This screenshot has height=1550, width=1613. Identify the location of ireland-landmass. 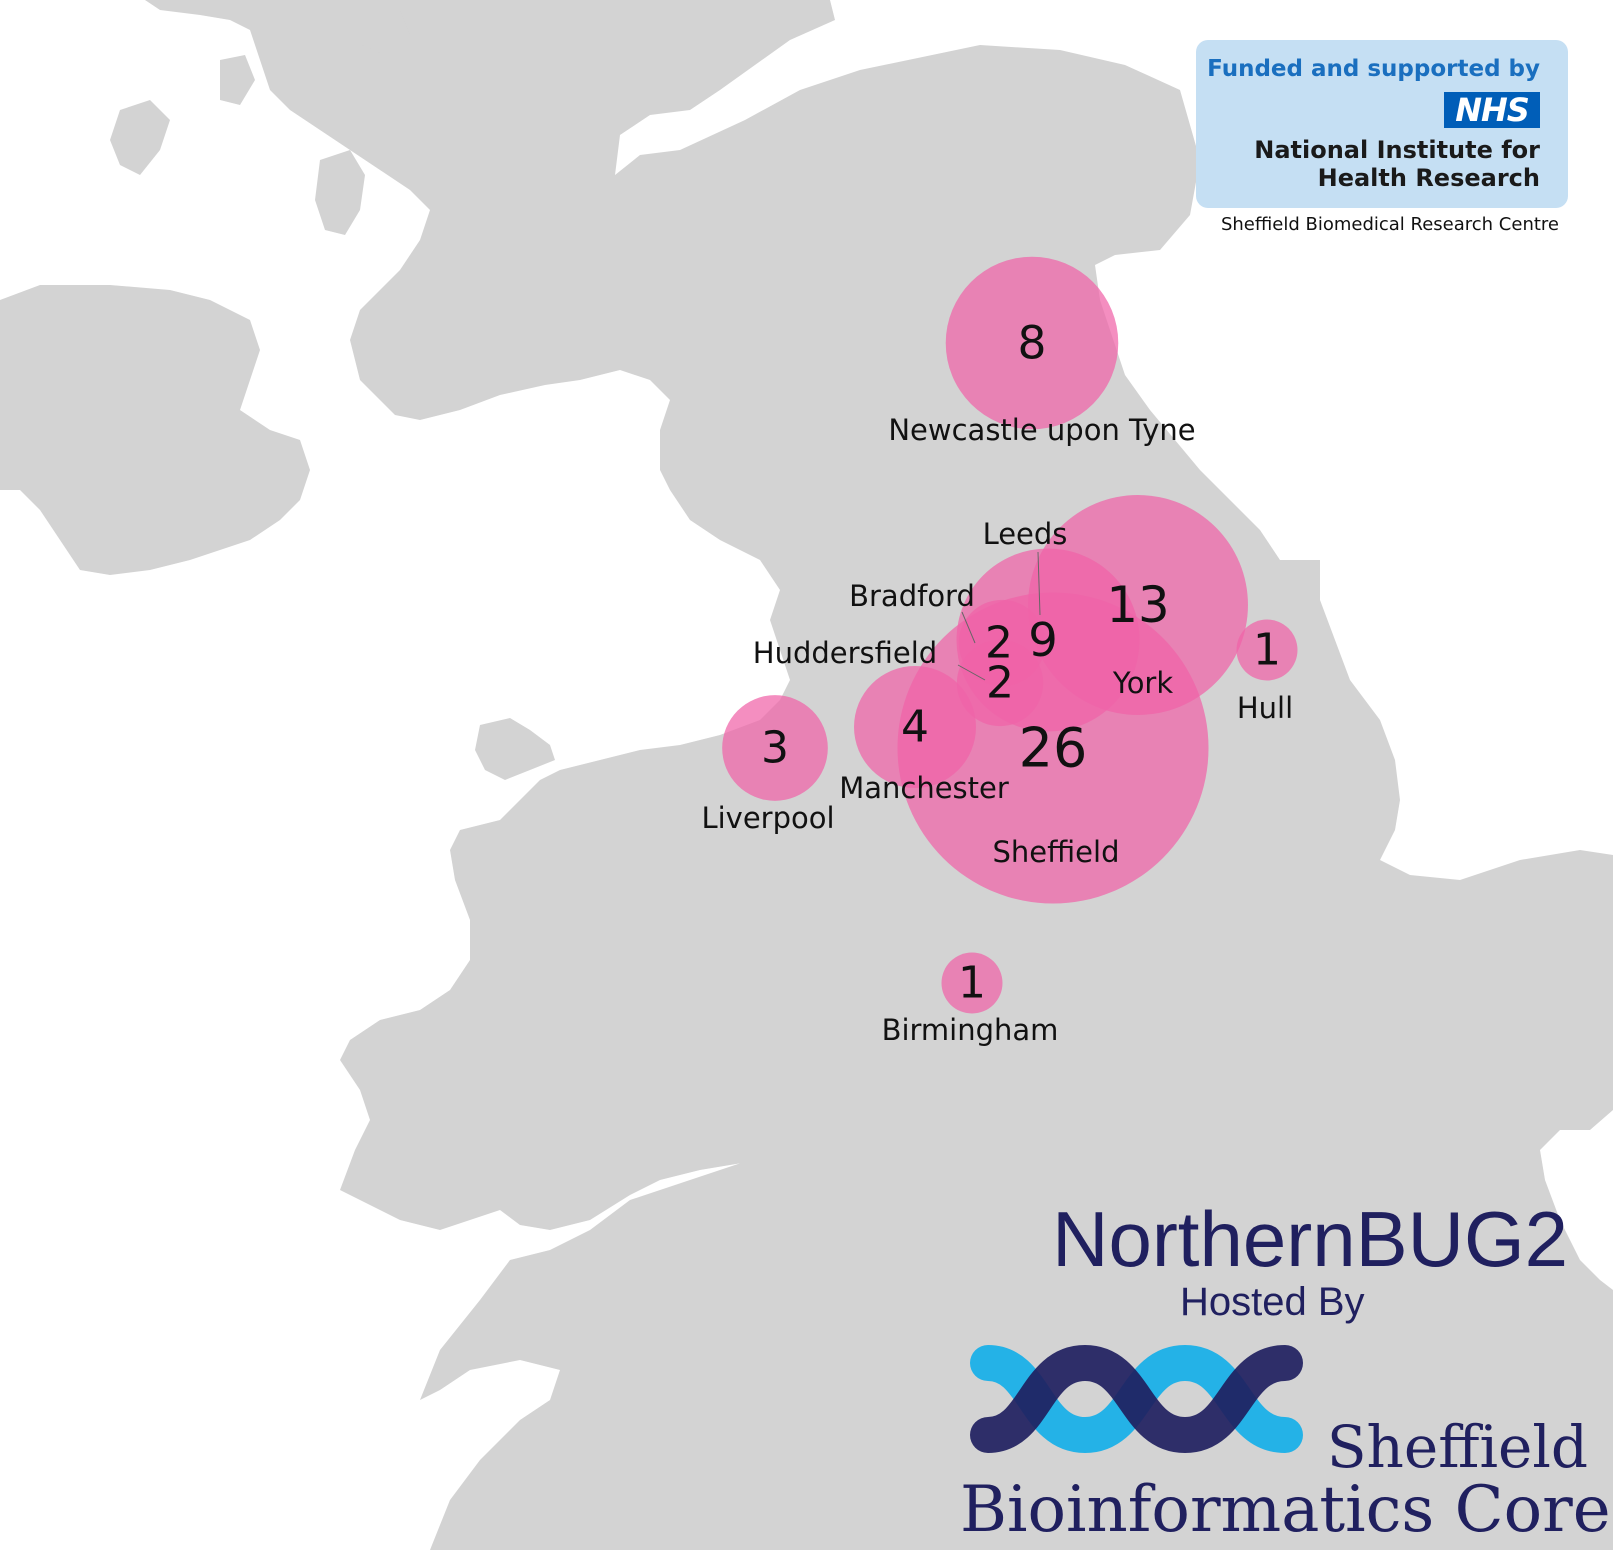
(155, 430).